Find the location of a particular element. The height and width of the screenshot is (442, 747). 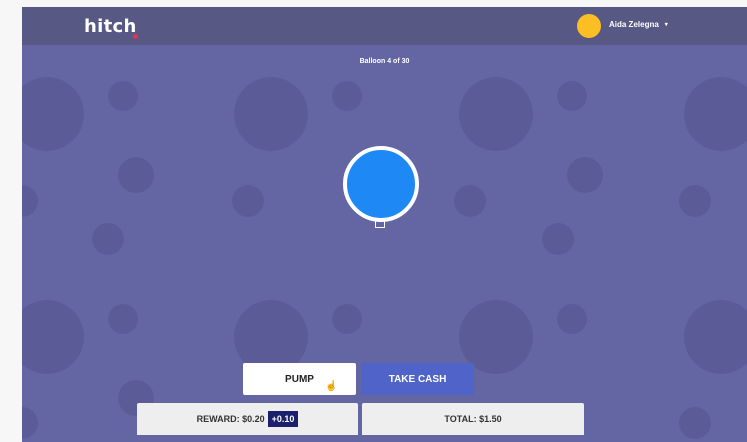

reward-value: REWARD: $0.20 is located at coordinates (230, 419).